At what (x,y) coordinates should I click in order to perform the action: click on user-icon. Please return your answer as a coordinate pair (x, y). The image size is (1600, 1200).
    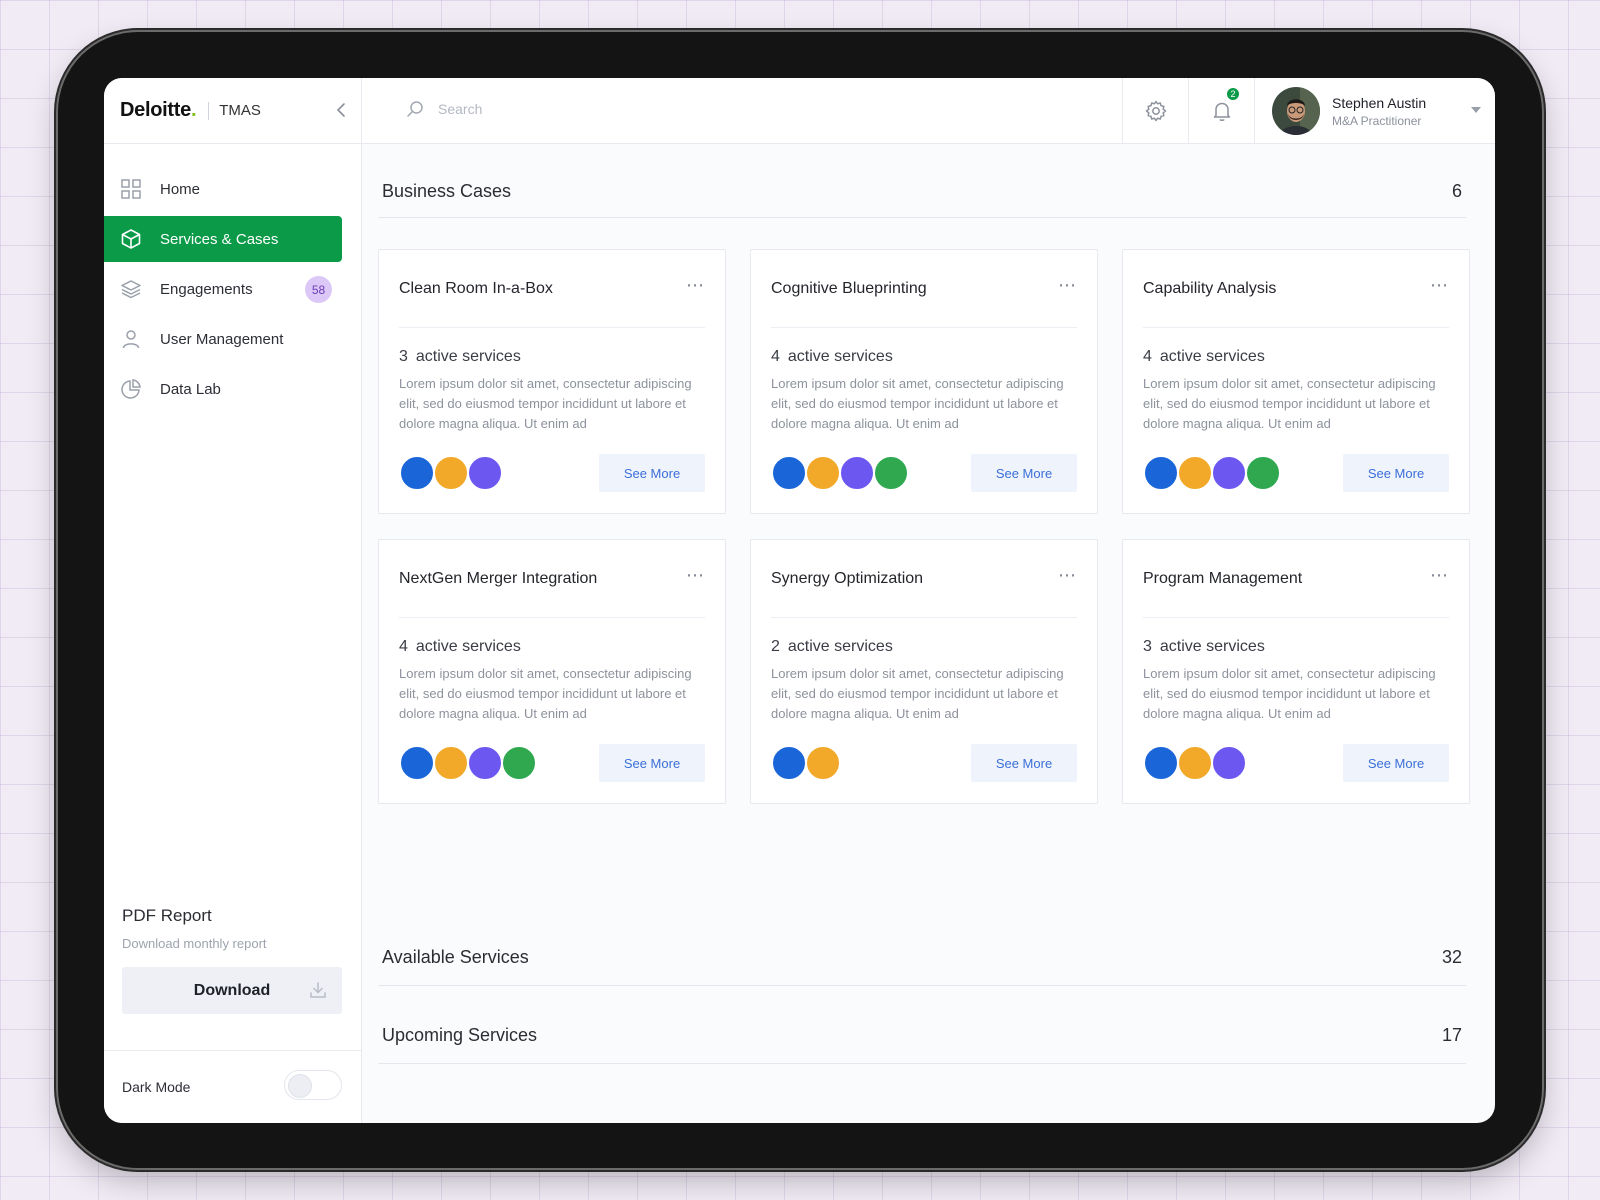
    Looking at the image, I should click on (131, 339).